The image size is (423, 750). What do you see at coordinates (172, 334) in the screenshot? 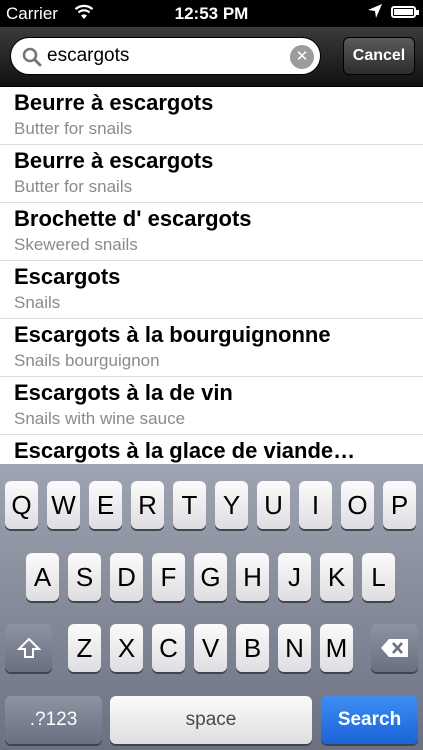
I see `item-title: Escargots à la bourguignonne` at bounding box center [172, 334].